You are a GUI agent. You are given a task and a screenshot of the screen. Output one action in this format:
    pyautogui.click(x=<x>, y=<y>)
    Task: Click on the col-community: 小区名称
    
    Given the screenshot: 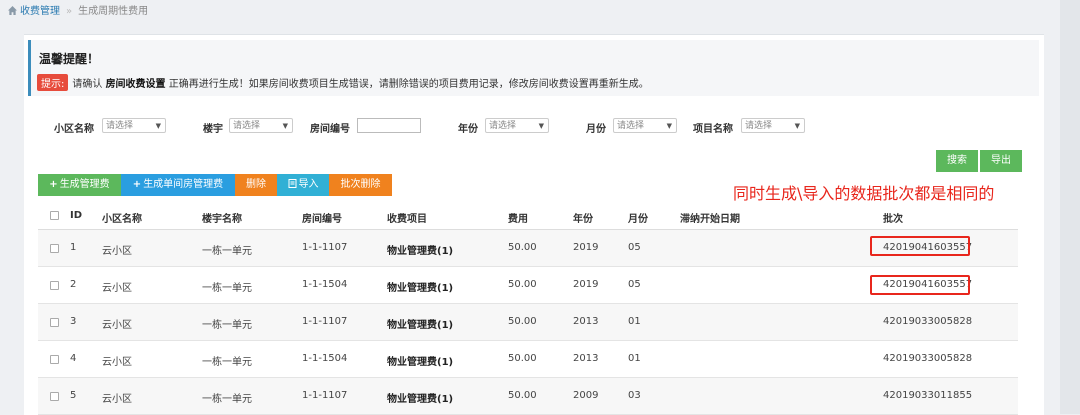 What is the action you would take?
    pyautogui.click(x=122, y=219)
    